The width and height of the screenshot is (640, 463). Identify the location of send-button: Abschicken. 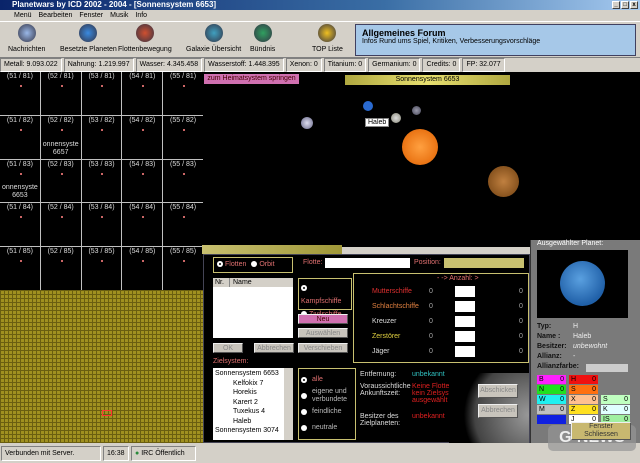
(498, 391).